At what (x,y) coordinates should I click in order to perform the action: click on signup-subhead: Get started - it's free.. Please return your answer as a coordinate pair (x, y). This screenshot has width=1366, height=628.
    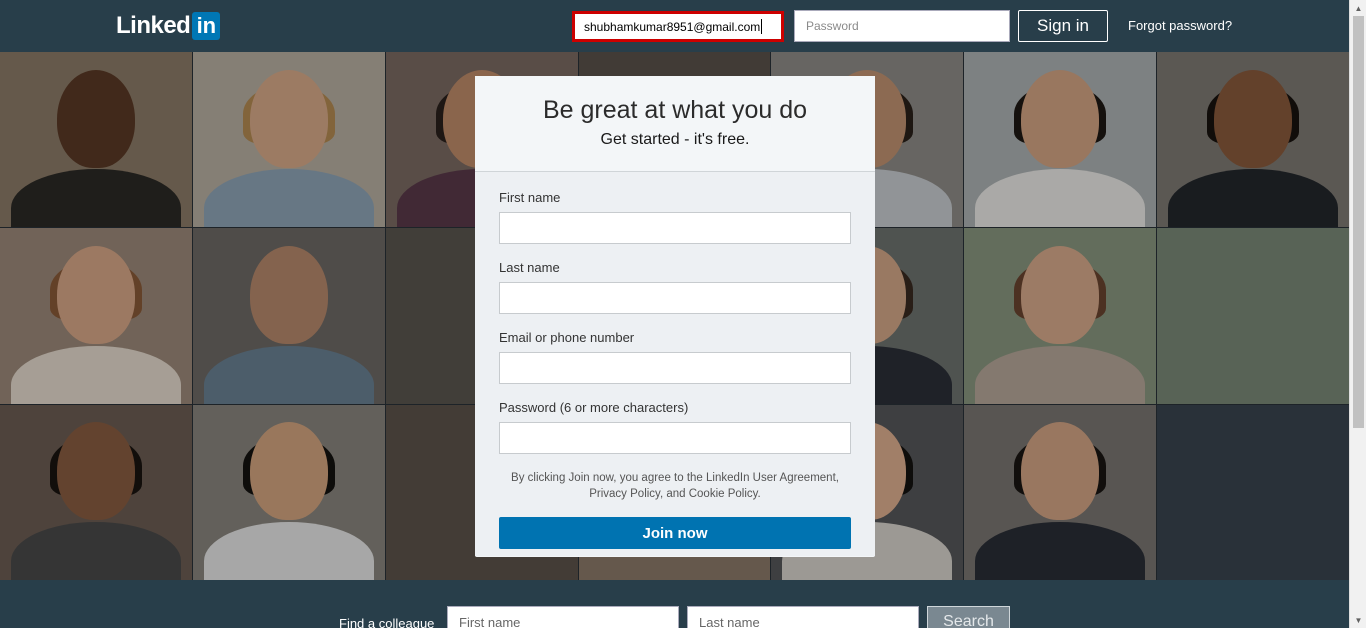
    Looking at the image, I should click on (675, 139).